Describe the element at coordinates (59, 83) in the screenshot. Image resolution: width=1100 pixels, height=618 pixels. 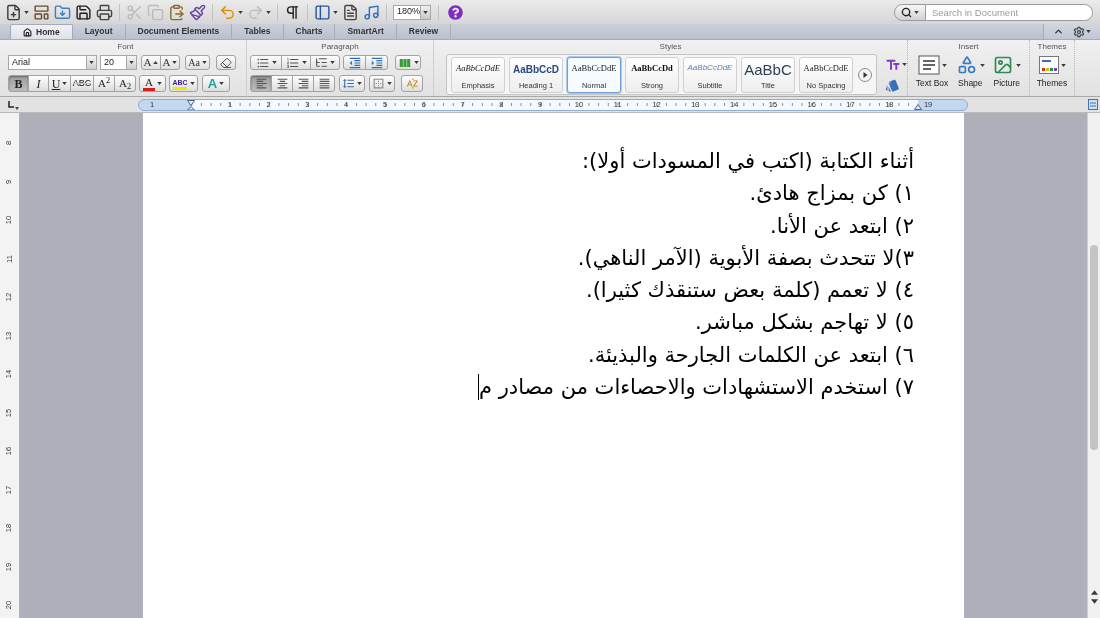
I see `underline-button: U` at that location.